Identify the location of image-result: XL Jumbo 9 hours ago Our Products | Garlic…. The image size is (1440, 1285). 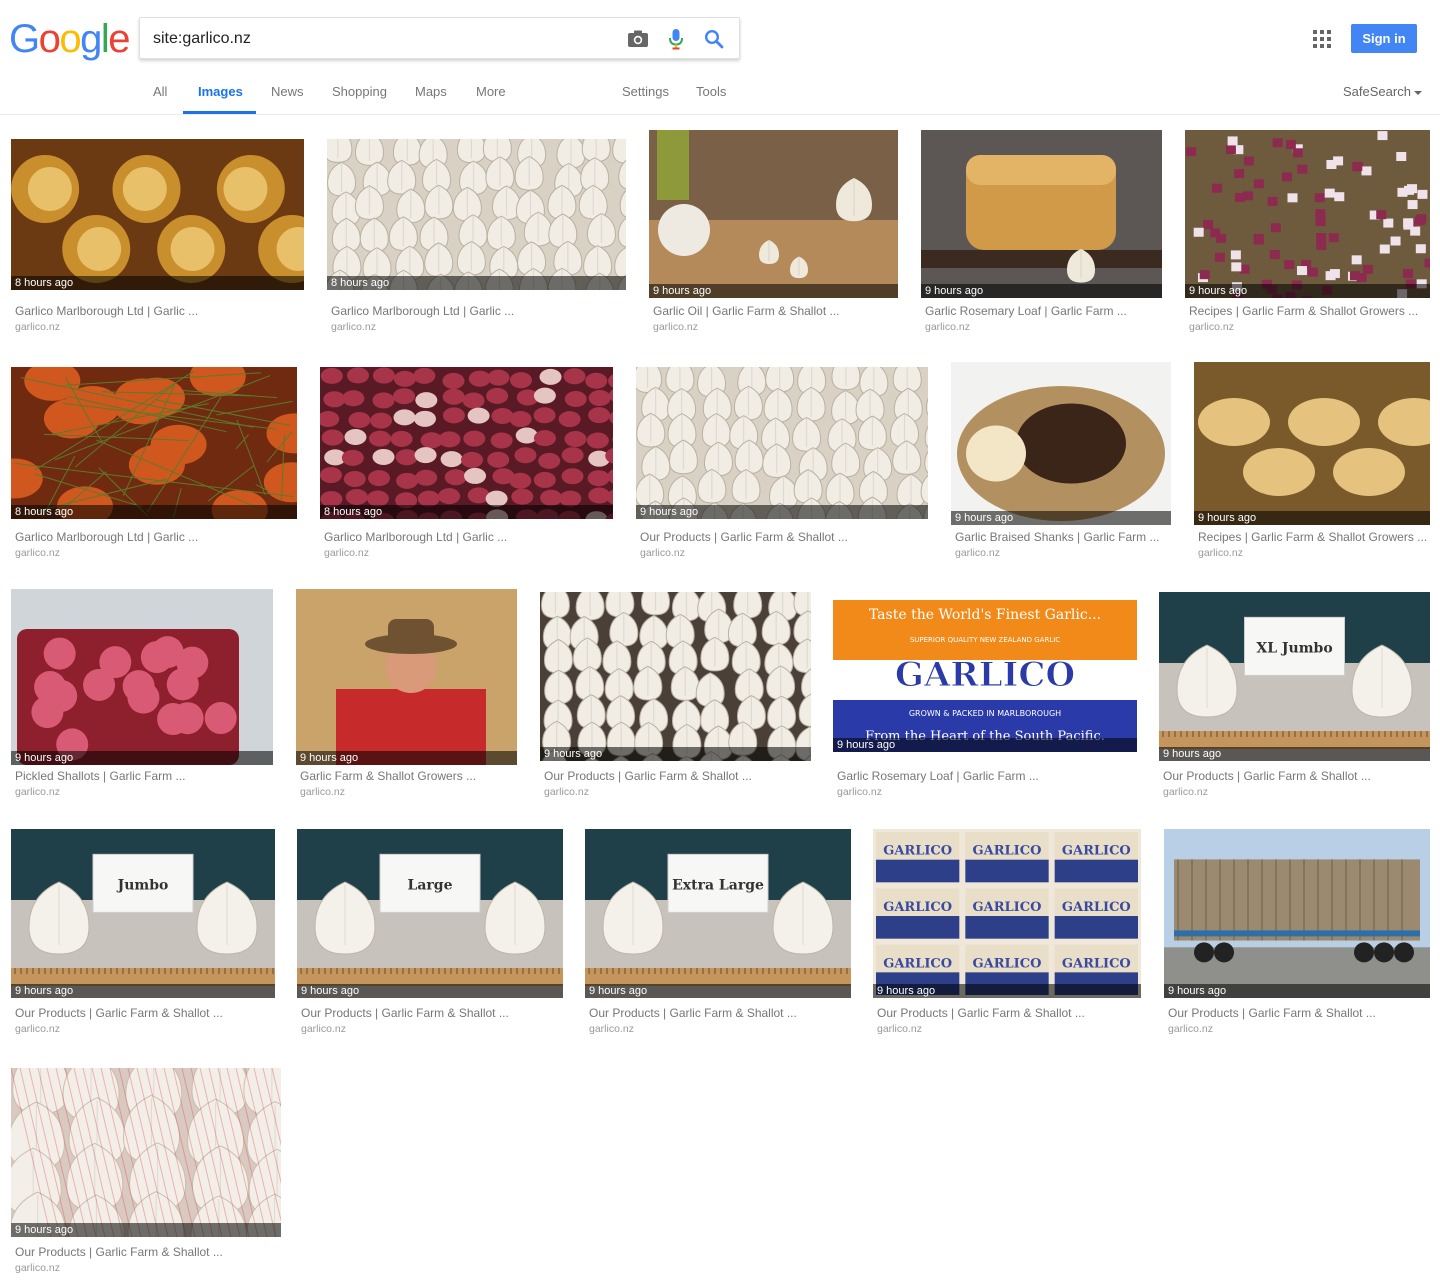
(1294, 700).